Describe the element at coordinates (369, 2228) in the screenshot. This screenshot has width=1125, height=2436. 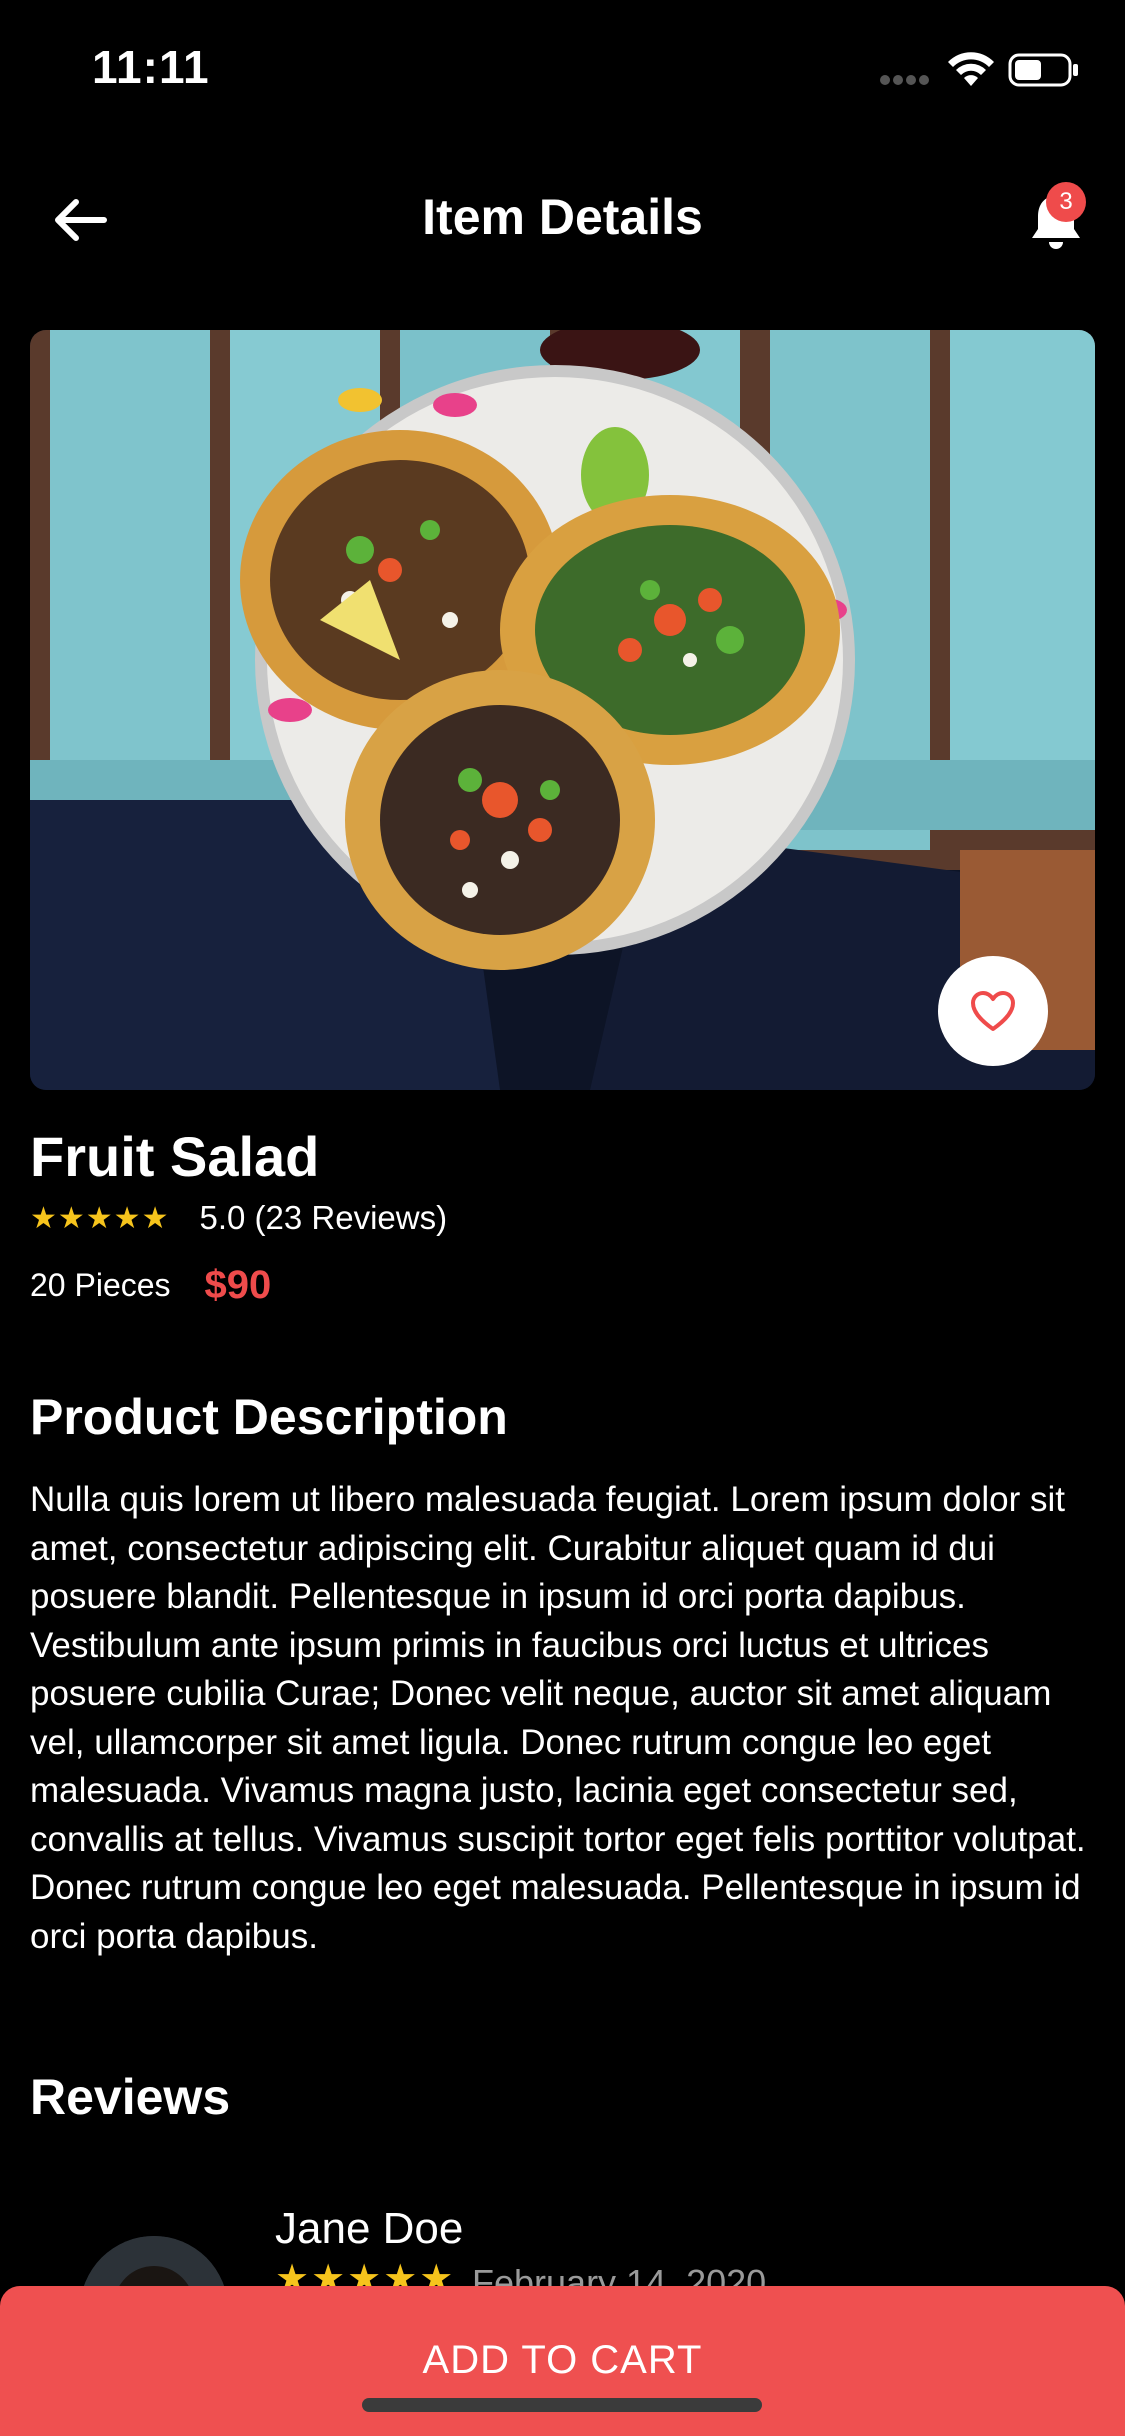
I see `reviewer-name: Jane Doe` at that location.